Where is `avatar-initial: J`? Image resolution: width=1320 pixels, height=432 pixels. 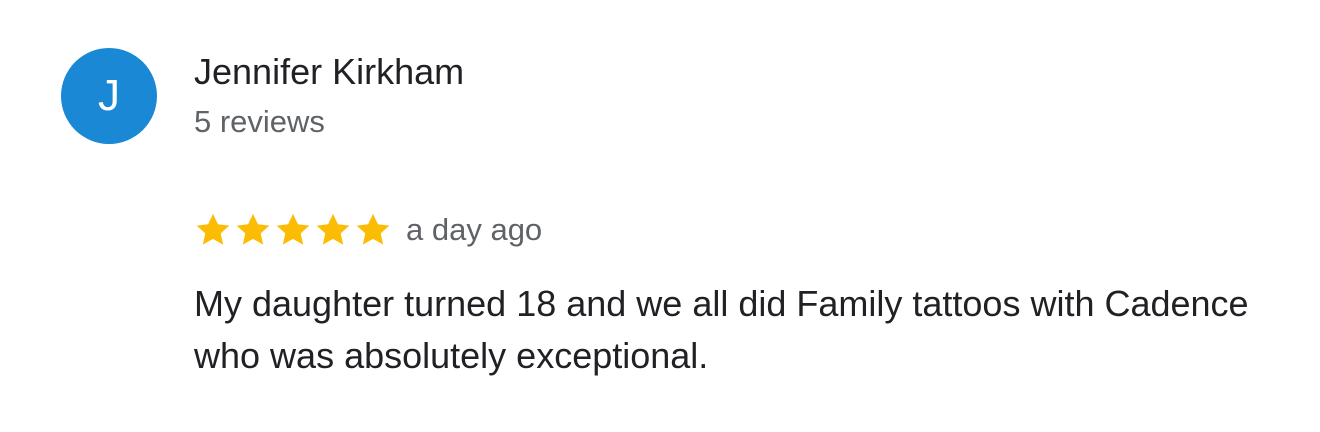 avatar-initial: J is located at coordinates (109, 95).